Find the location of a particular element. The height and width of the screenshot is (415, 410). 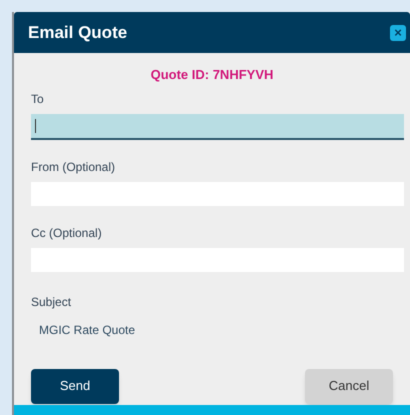

text-cursor is located at coordinates (35, 125).